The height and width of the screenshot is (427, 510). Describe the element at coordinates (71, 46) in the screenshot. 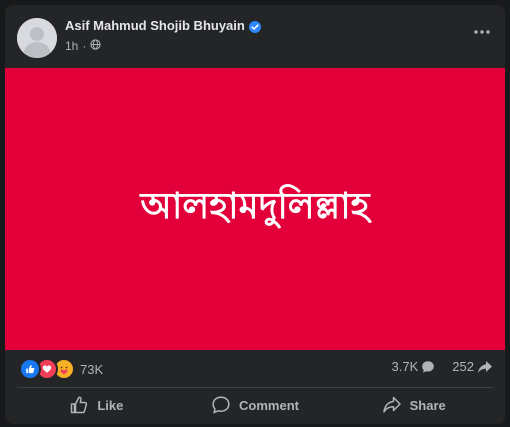

I see `post-time: 1h` at that location.